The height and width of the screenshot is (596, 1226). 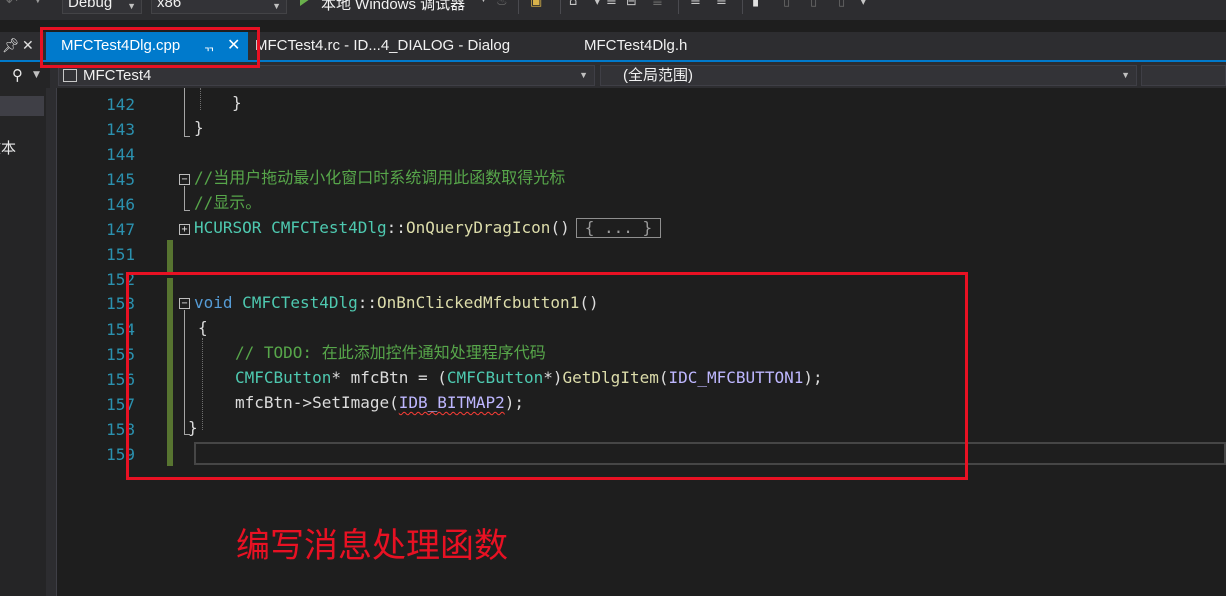 I want to click on code-line-143: }, so click(x=199, y=128).